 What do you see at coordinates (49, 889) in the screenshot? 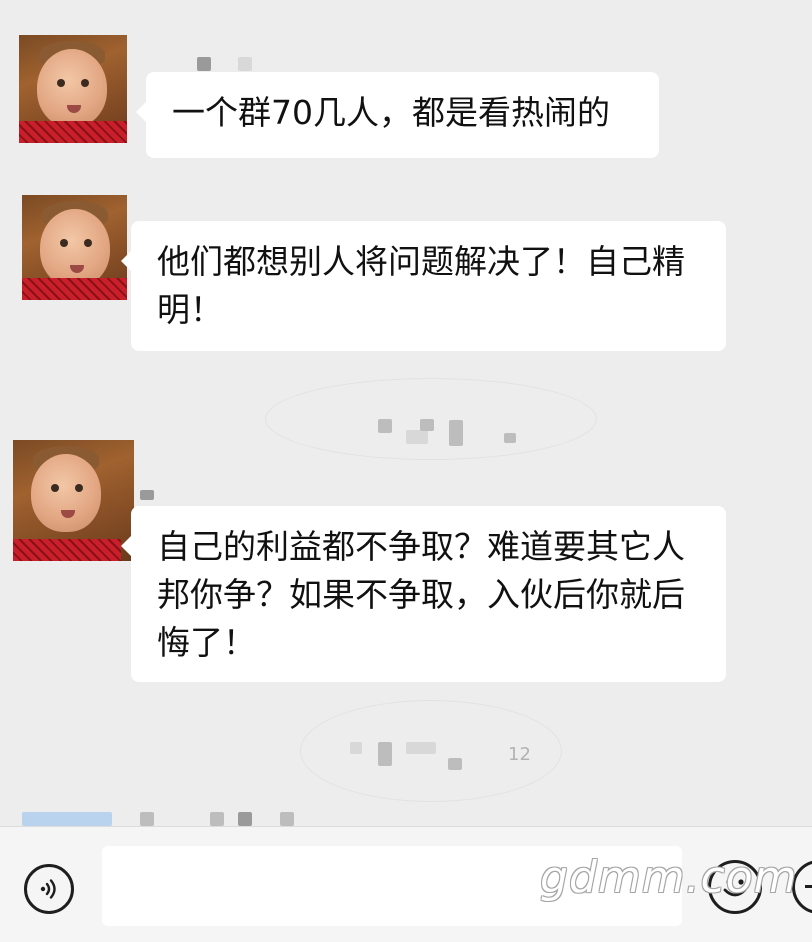
I see `voice-icon` at bounding box center [49, 889].